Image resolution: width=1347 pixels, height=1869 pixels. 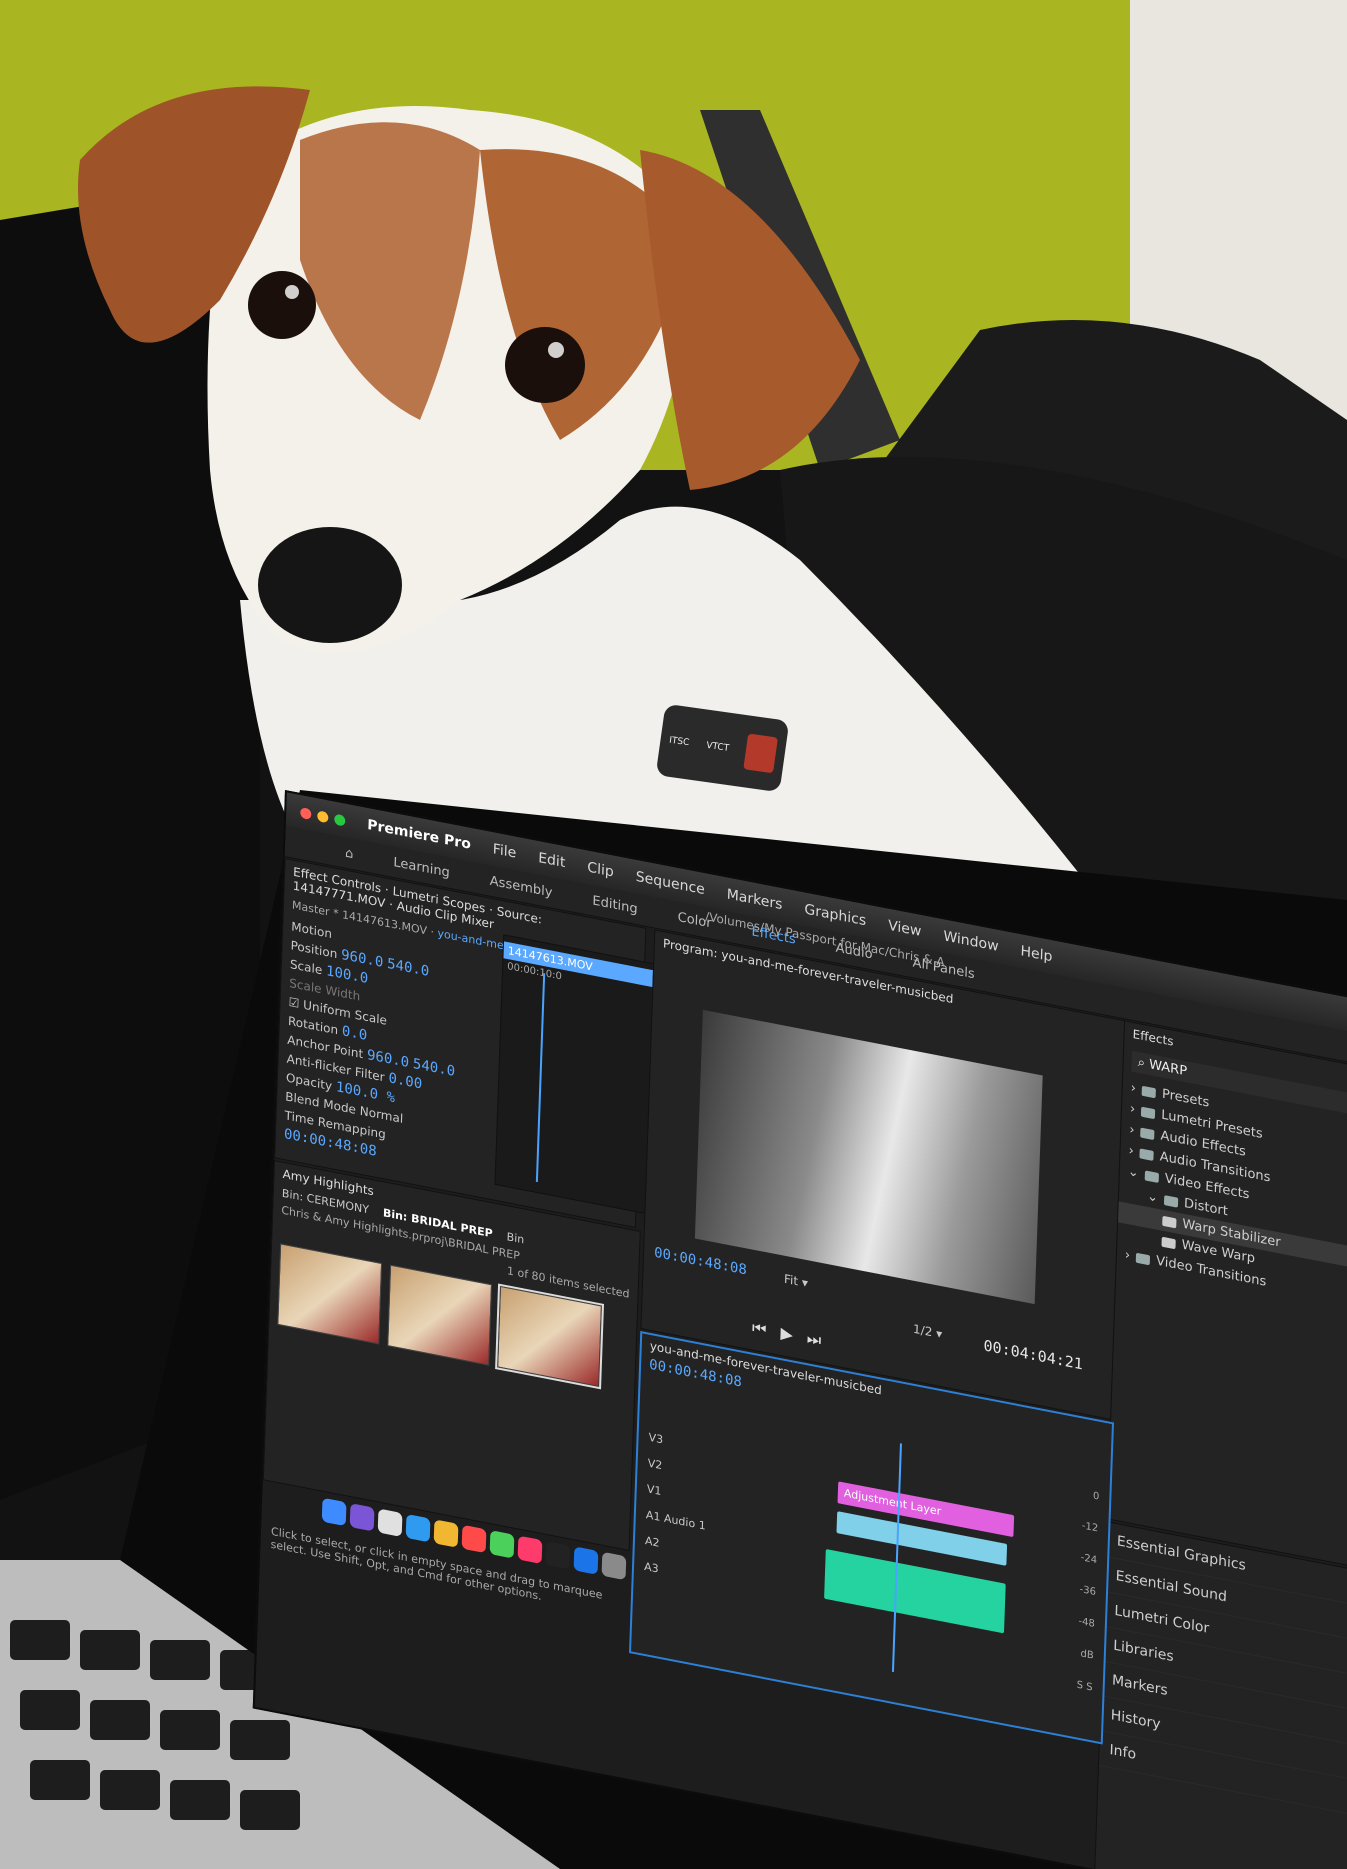 What do you see at coordinates (928, 1332) in the screenshot?
I see `resolution-dropdown: 1/2 ▾` at bounding box center [928, 1332].